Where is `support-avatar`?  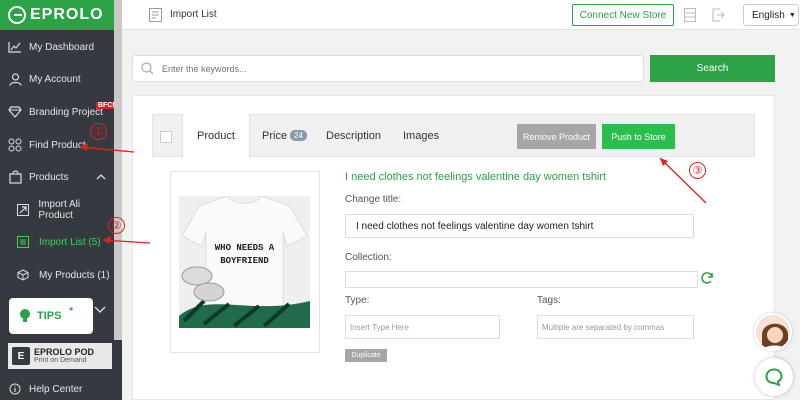
support-avatar is located at coordinates (773, 332).